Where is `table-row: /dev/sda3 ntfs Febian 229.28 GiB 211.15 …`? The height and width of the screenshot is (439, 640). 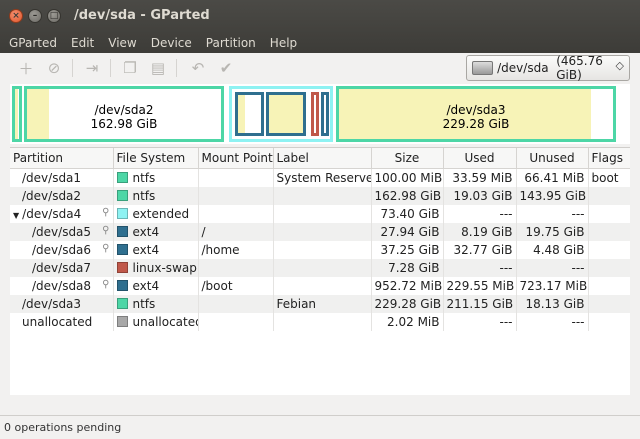
table-row: /dev/sda3 ntfs Febian 229.28 GiB 211.15 … is located at coordinates (320, 304).